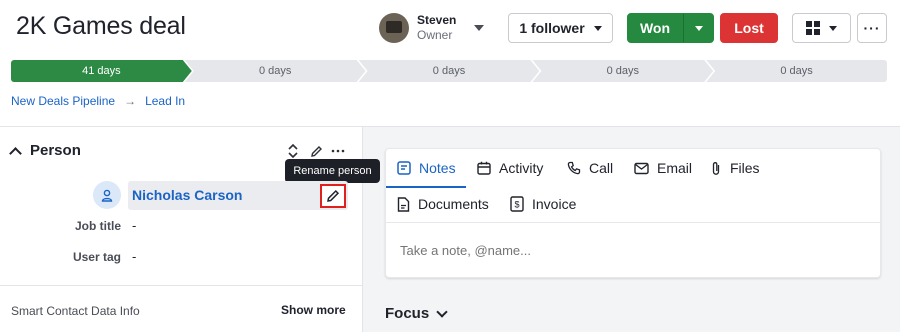  Describe the element at coordinates (403, 204) in the screenshot. I see `document-icon` at that location.